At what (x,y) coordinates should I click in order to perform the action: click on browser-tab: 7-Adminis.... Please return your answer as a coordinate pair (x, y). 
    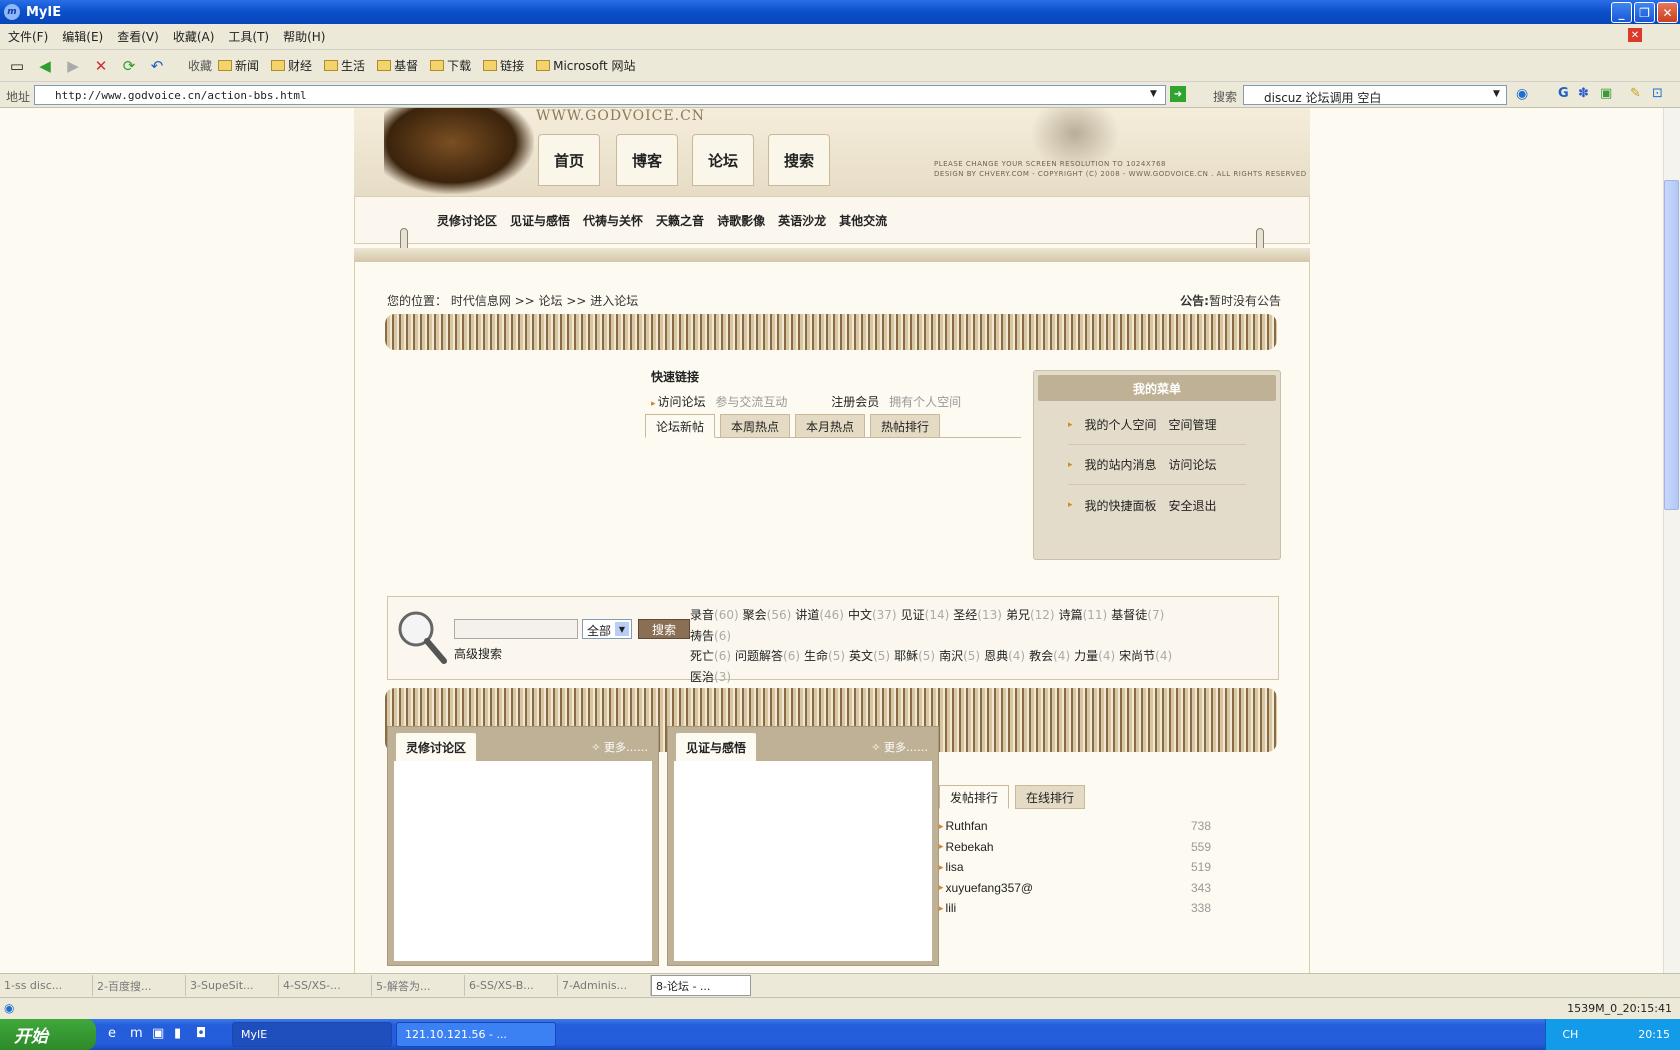
    Looking at the image, I should click on (604, 985).